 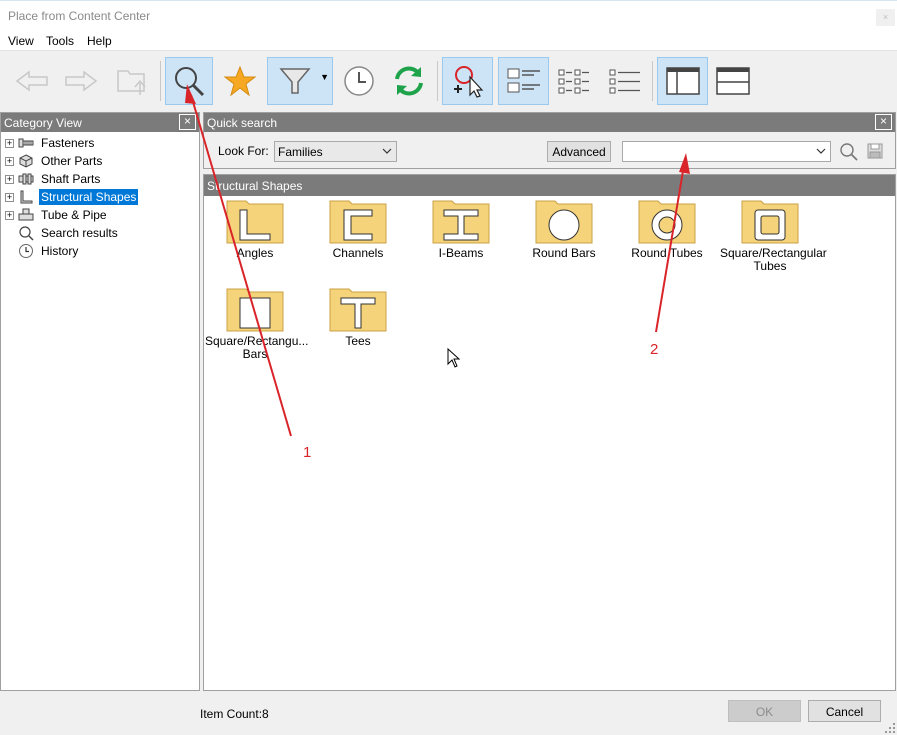 What do you see at coordinates (234, 714) in the screenshot?
I see `item-count: Item Count:8` at bounding box center [234, 714].